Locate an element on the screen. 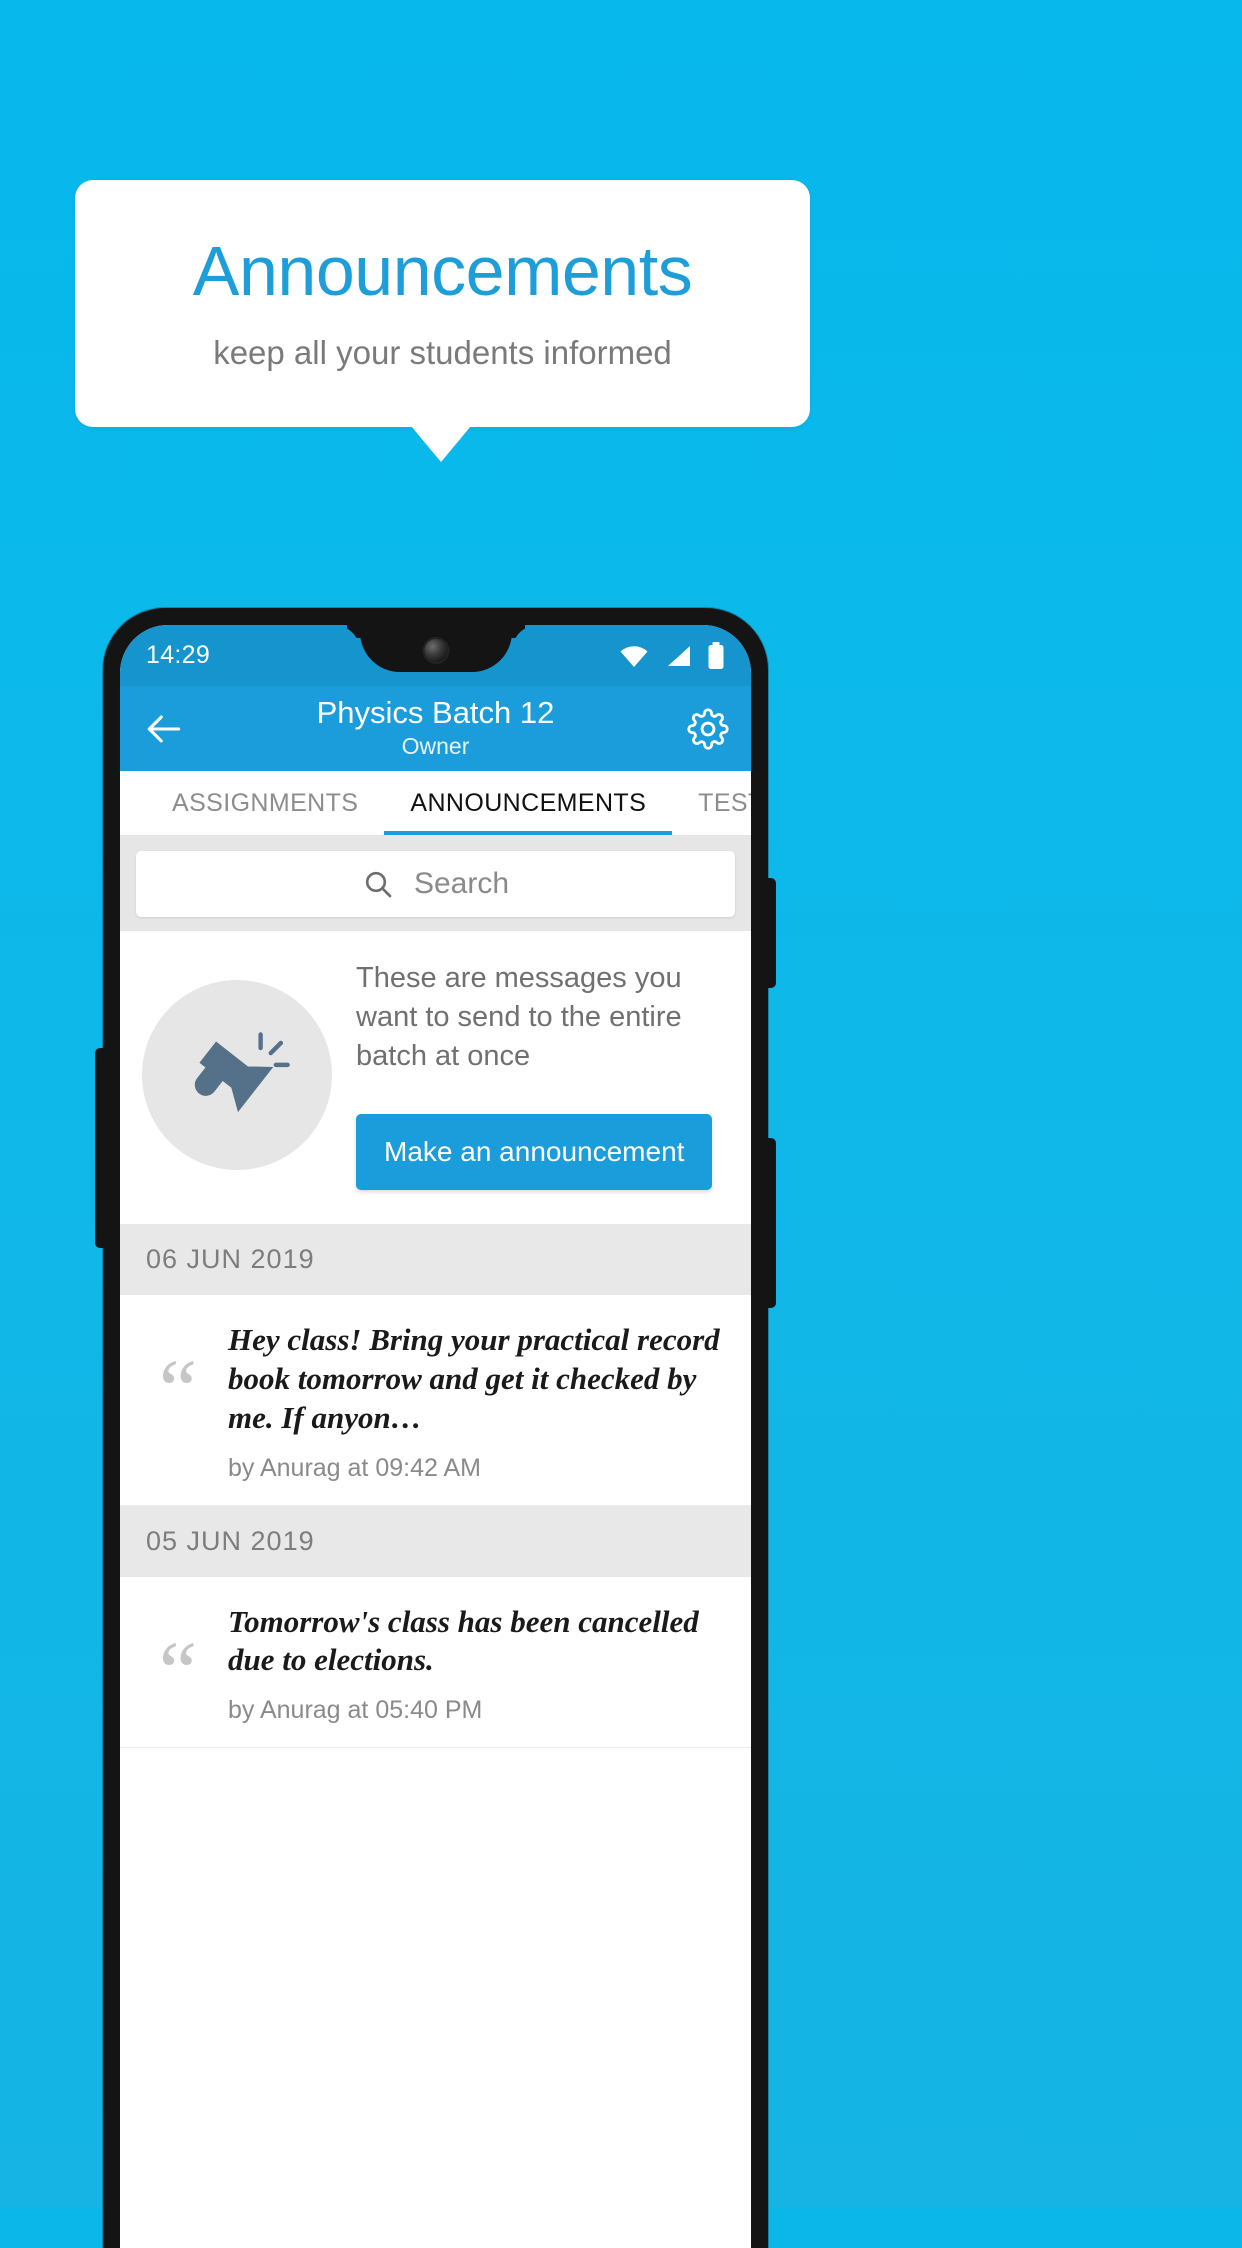 This screenshot has width=1242, height=2248. back-arrow-icon is located at coordinates (164, 729).